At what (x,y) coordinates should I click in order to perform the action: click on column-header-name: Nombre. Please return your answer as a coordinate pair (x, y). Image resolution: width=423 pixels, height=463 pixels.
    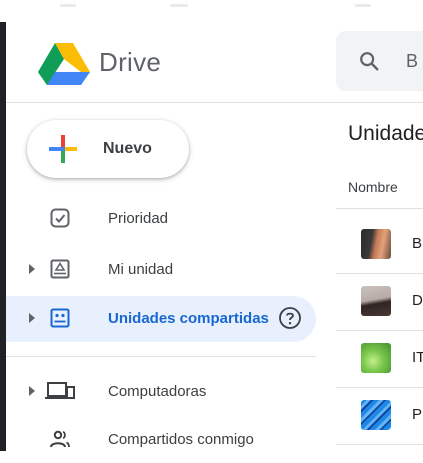
    Looking at the image, I should click on (373, 187).